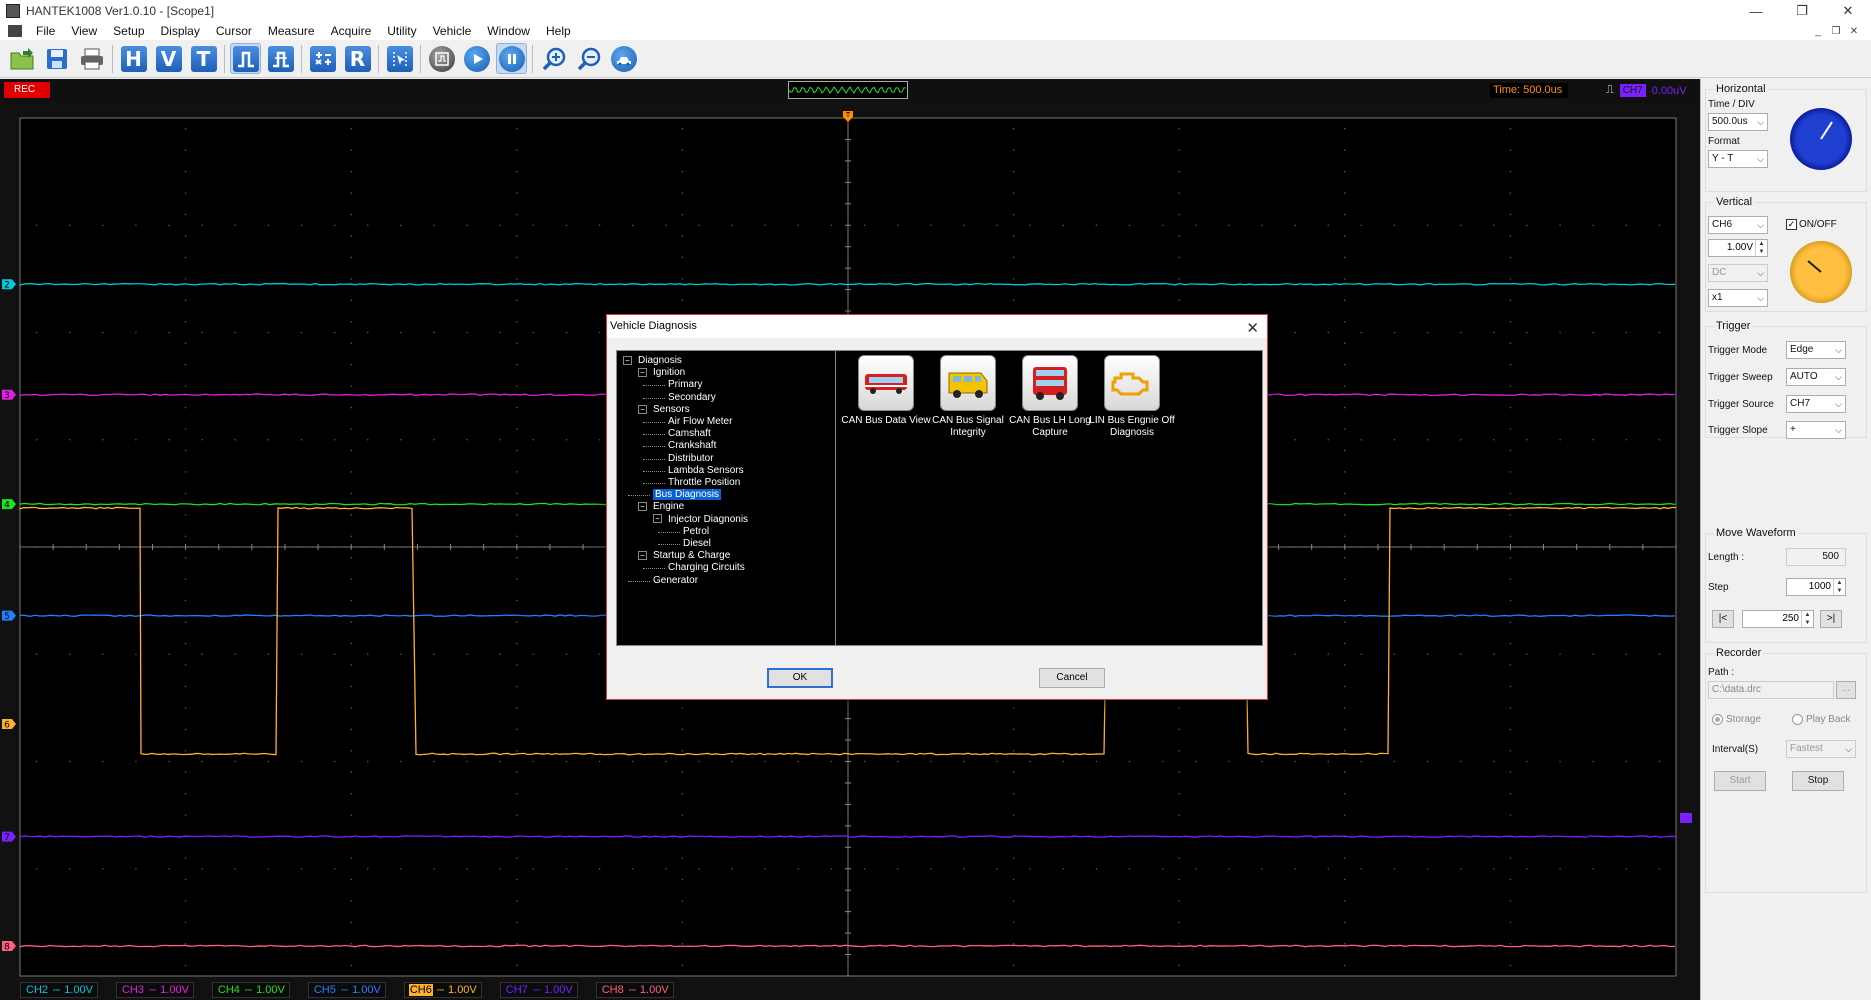 The height and width of the screenshot is (1000, 1871). I want to click on menu-setup: Setup, so click(128, 31).